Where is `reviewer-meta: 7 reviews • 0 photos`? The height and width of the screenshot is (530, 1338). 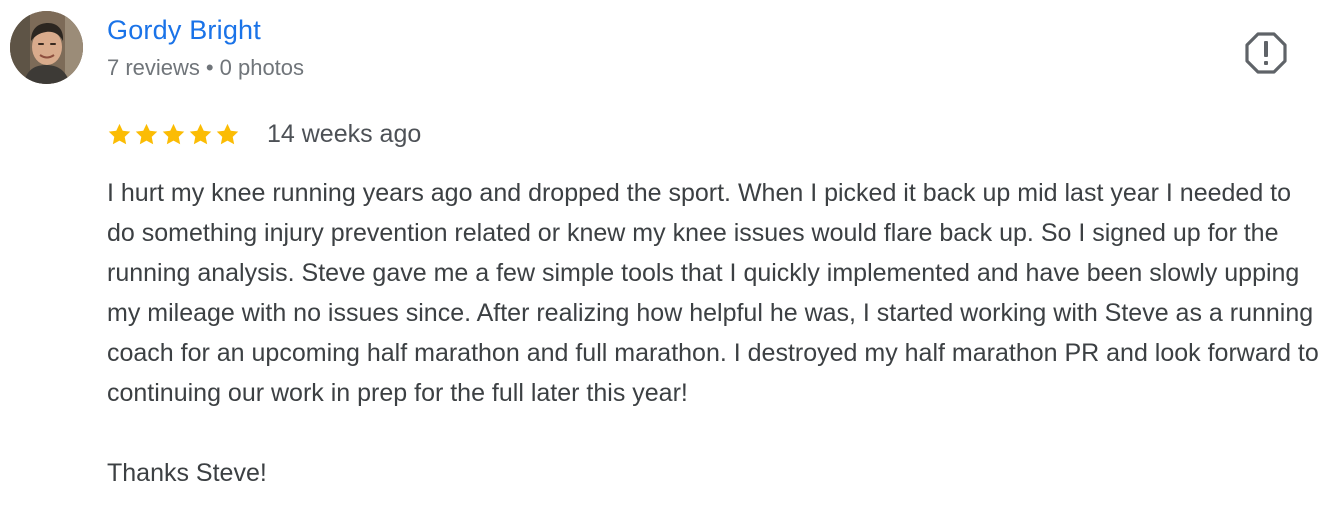
reviewer-meta: 7 reviews • 0 photos is located at coordinates (205, 68).